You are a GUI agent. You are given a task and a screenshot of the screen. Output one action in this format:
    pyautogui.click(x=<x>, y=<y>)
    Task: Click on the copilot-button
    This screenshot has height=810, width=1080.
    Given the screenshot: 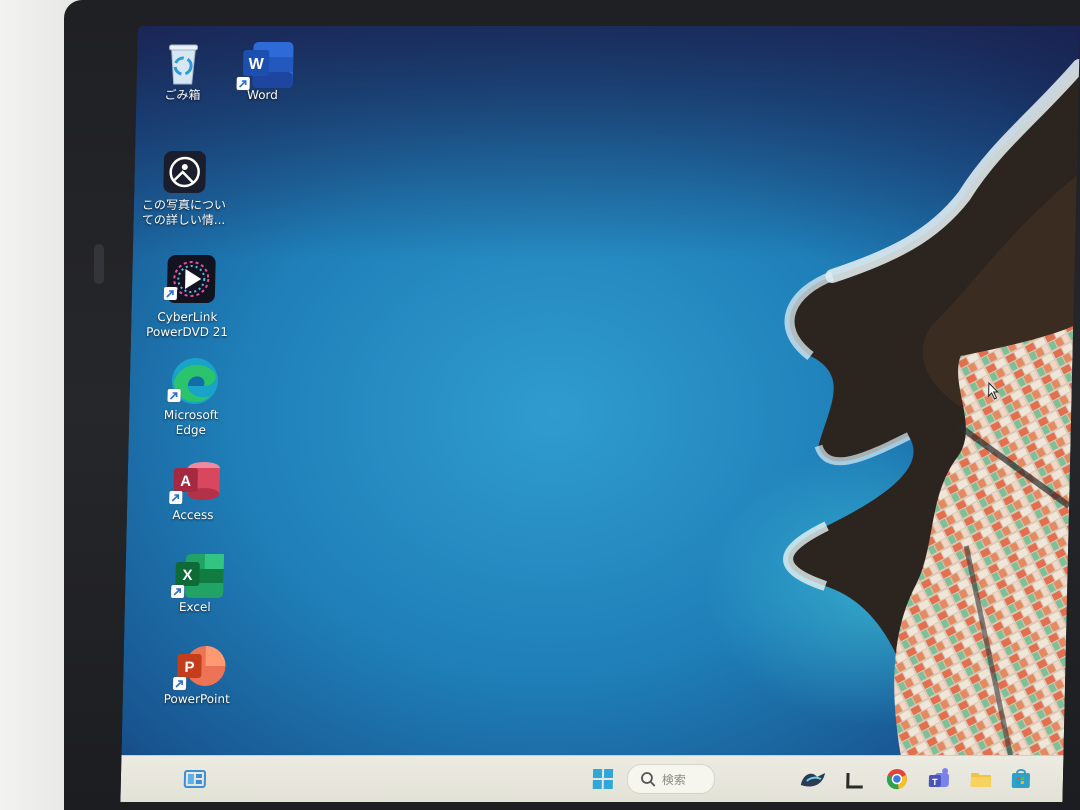 What is the action you would take?
    pyautogui.click(x=813, y=779)
    